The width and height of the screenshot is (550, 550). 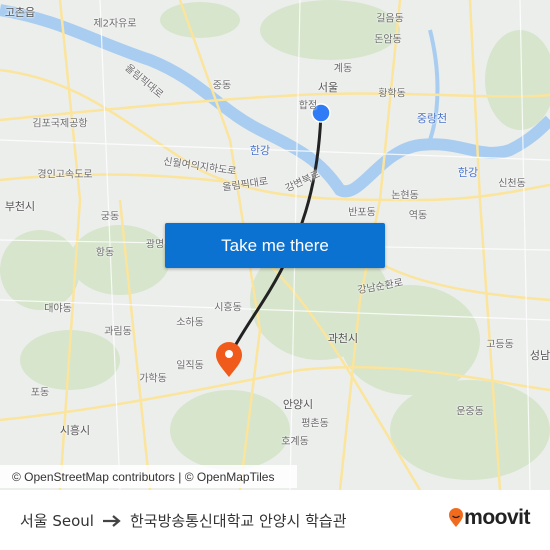 What do you see at coordinates (111, 520) in the screenshot?
I see `arrow-right-icon` at bounding box center [111, 520].